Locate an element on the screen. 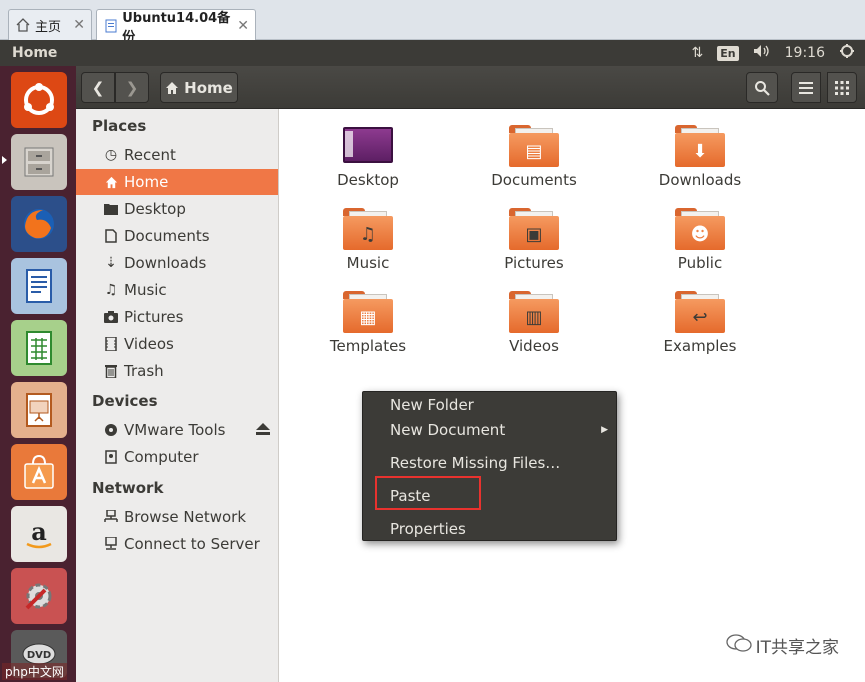  eject-icon is located at coordinates (263, 430).